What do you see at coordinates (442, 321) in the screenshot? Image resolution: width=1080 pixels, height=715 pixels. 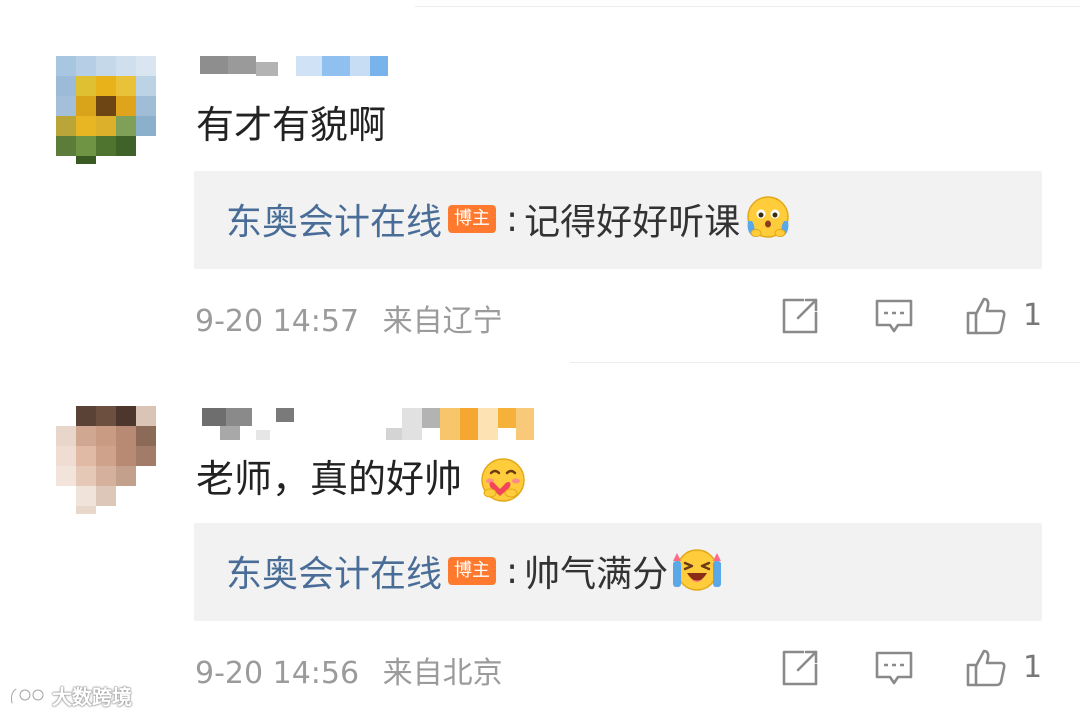 I see `comment-location: 来自辽宁` at bounding box center [442, 321].